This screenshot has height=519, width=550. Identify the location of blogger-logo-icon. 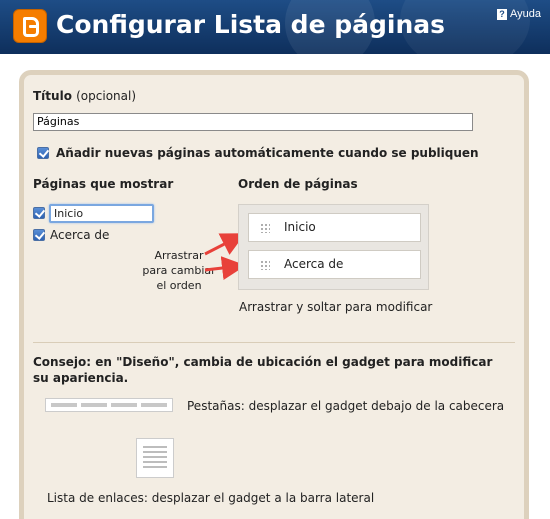
(30, 26).